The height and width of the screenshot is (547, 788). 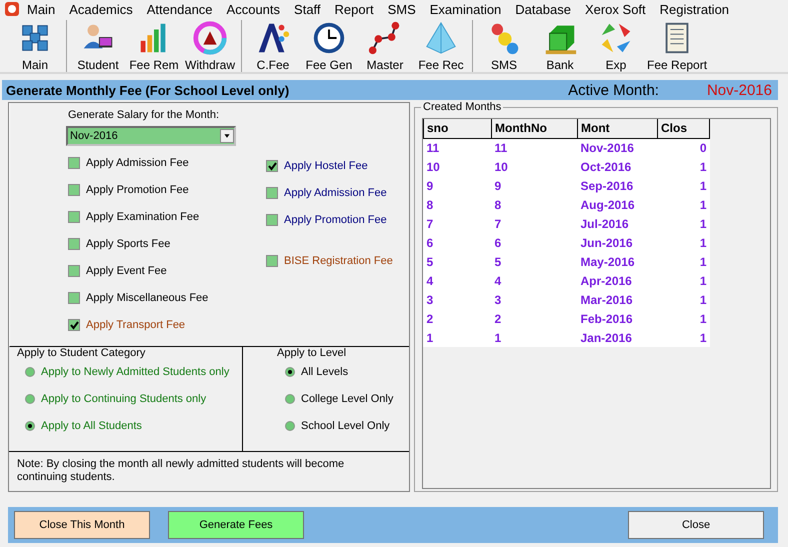 I want to click on checkbox-label: Apply Hostel Fee, so click(x=329, y=166).